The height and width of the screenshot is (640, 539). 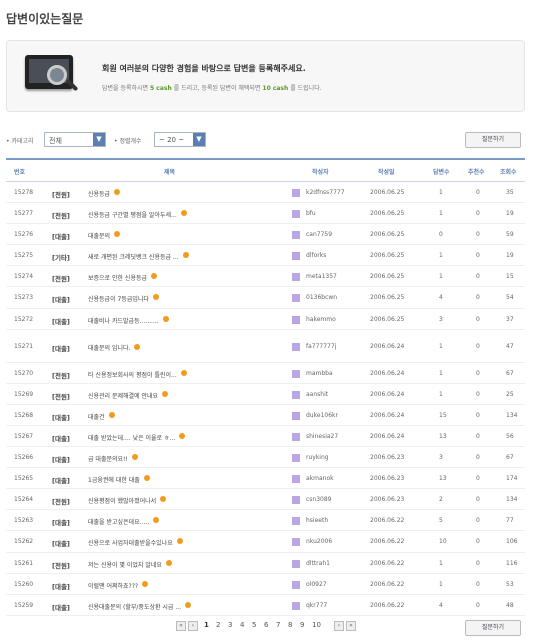 What do you see at coordinates (316, 255) in the screenshot?
I see `cell-author: dlforks` at bounding box center [316, 255].